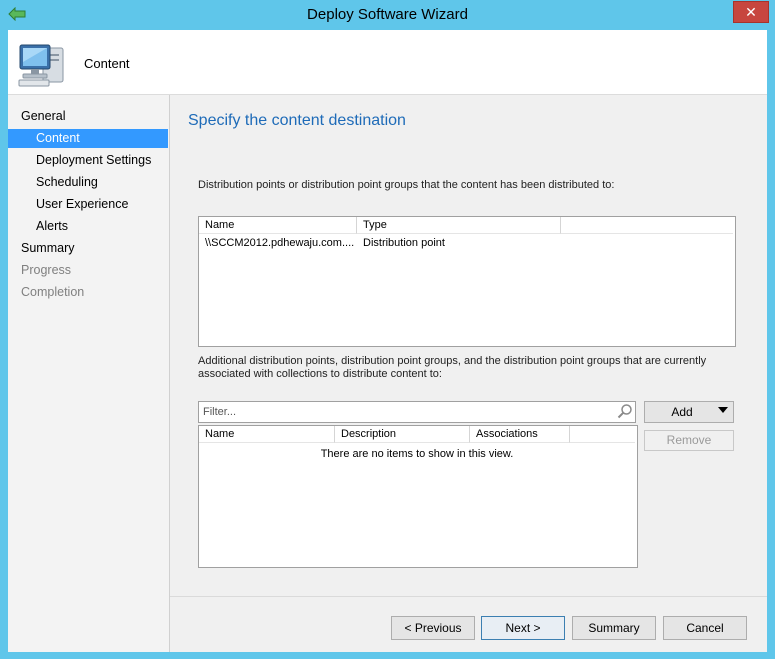 The image size is (775, 659). I want to click on previous-button: < Previous, so click(433, 628).